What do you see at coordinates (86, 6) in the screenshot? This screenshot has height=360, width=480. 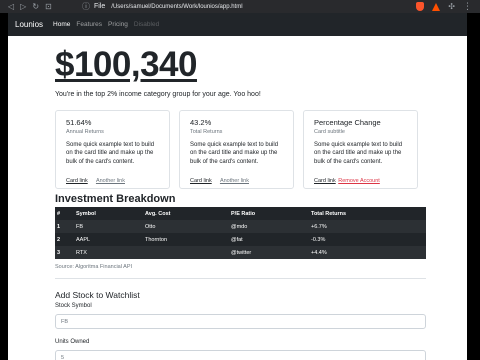 I see `info-icon: ⓘ` at bounding box center [86, 6].